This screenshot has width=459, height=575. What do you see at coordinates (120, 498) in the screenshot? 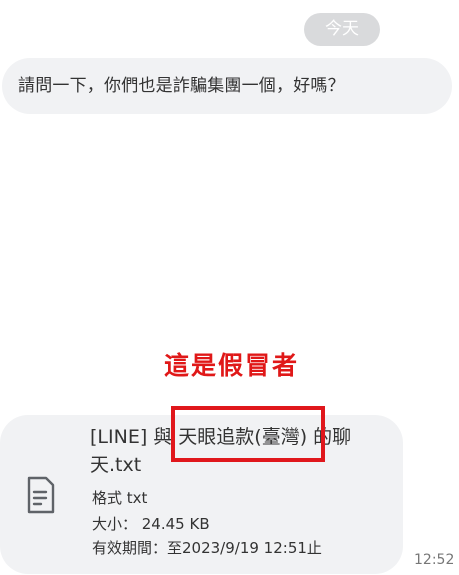
I see `file-format: 格式 txt` at bounding box center [120, 498].